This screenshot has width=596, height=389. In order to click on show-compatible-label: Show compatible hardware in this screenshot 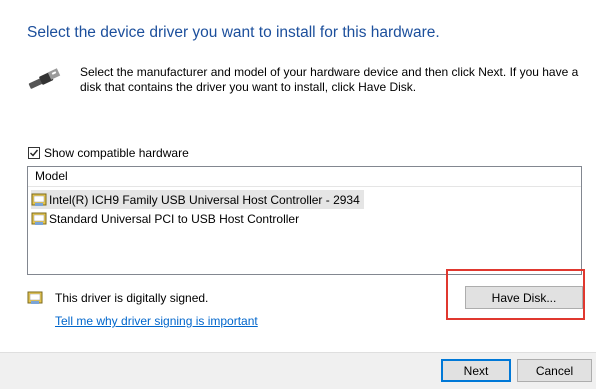, I will do `click(116, 153)`.